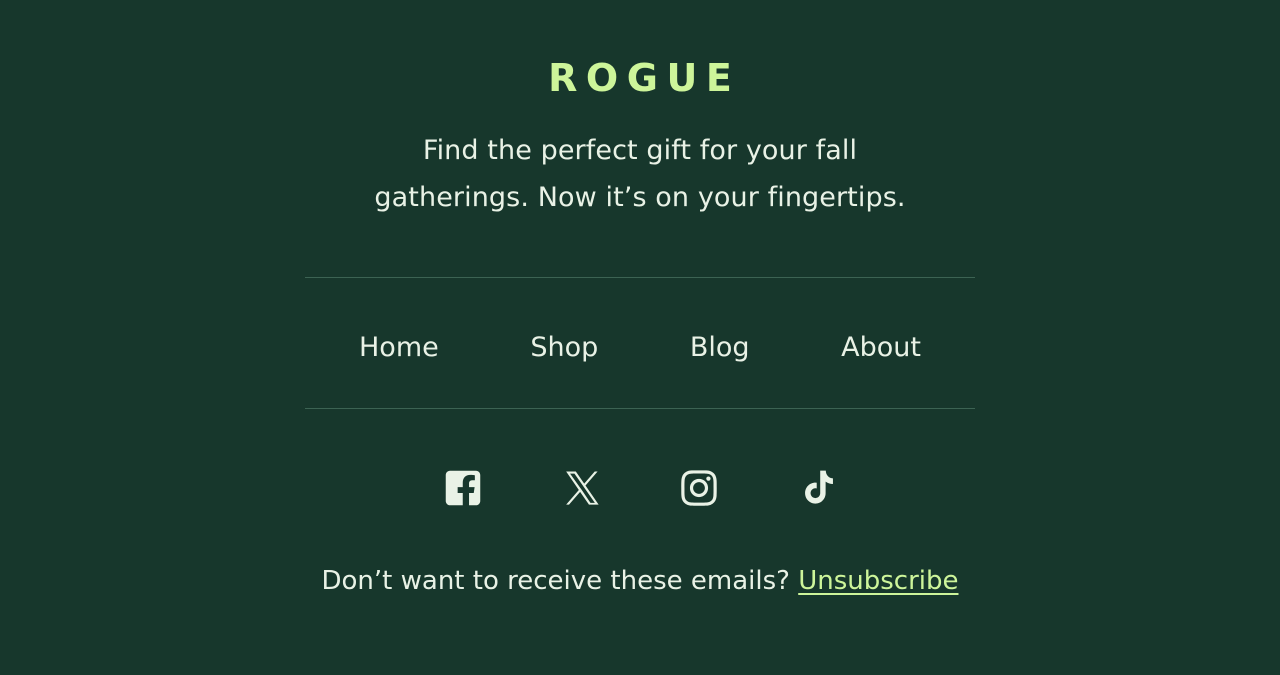 The image size is (1280, 675). Describe the element at coordinates (881, 347) in the screenshot. I see `nav-link-about: About` at that location.